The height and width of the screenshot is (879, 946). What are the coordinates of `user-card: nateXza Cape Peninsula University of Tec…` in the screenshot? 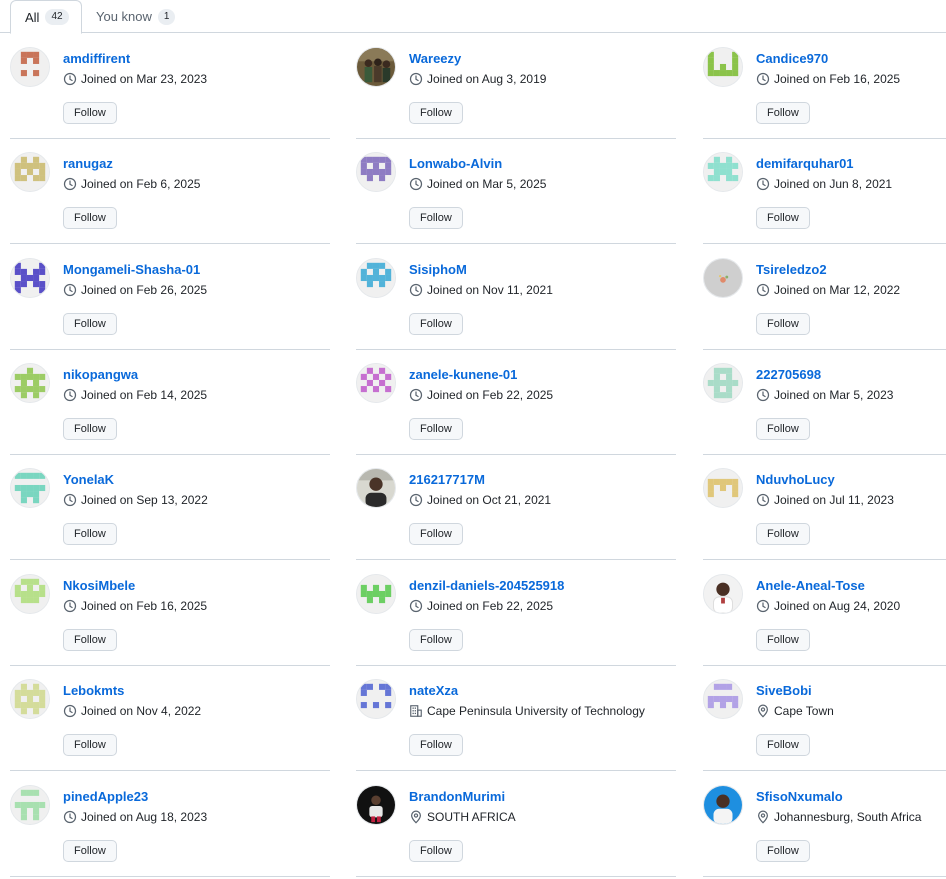 It's located at (516, 718).